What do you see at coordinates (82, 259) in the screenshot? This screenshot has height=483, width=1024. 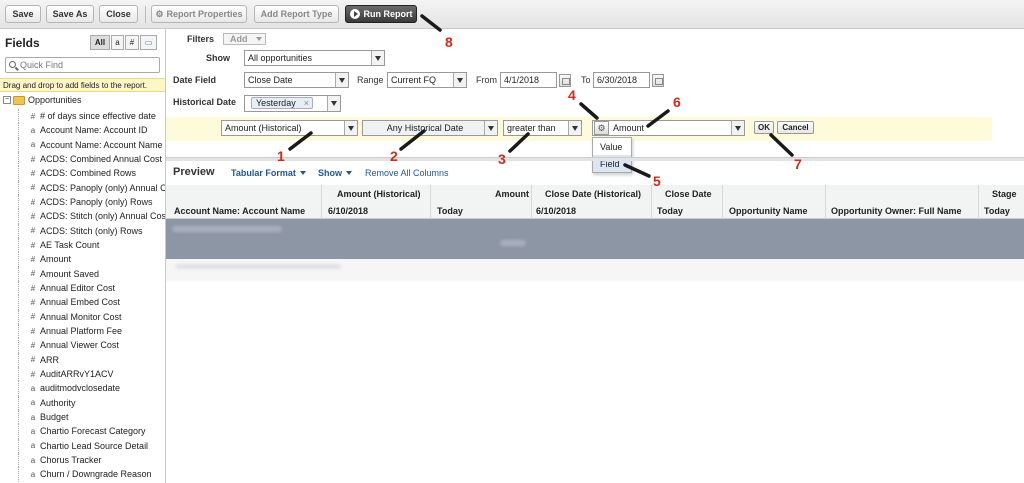 I see `field-item: # Amount` at bounding box center [82, 259].